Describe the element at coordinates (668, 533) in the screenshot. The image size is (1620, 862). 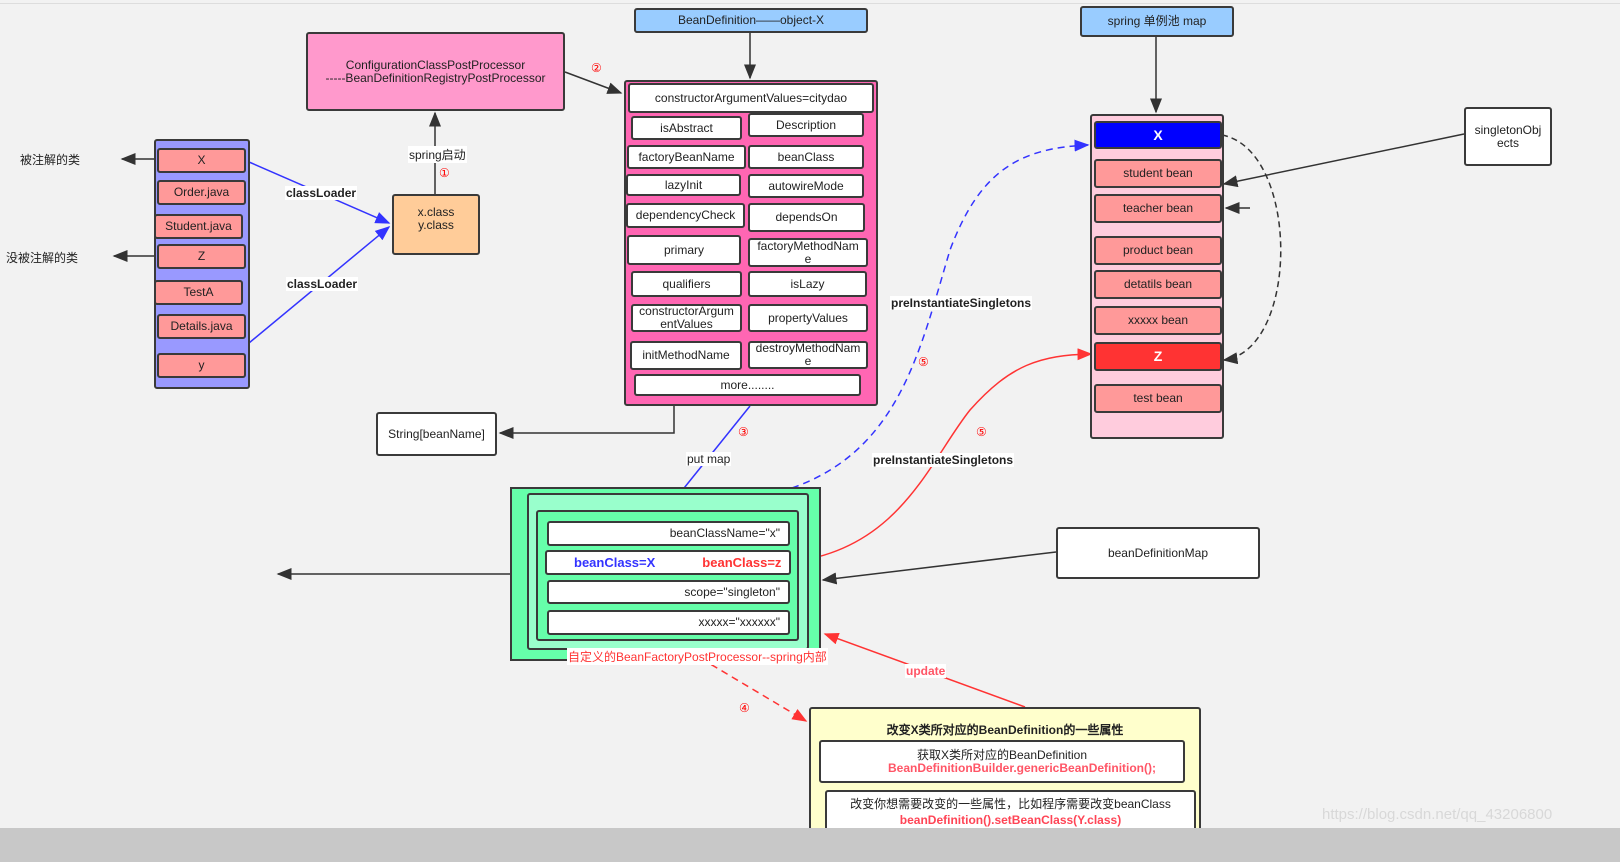
I see `bdmap-row-classname: beanClassName="x"` at that location.